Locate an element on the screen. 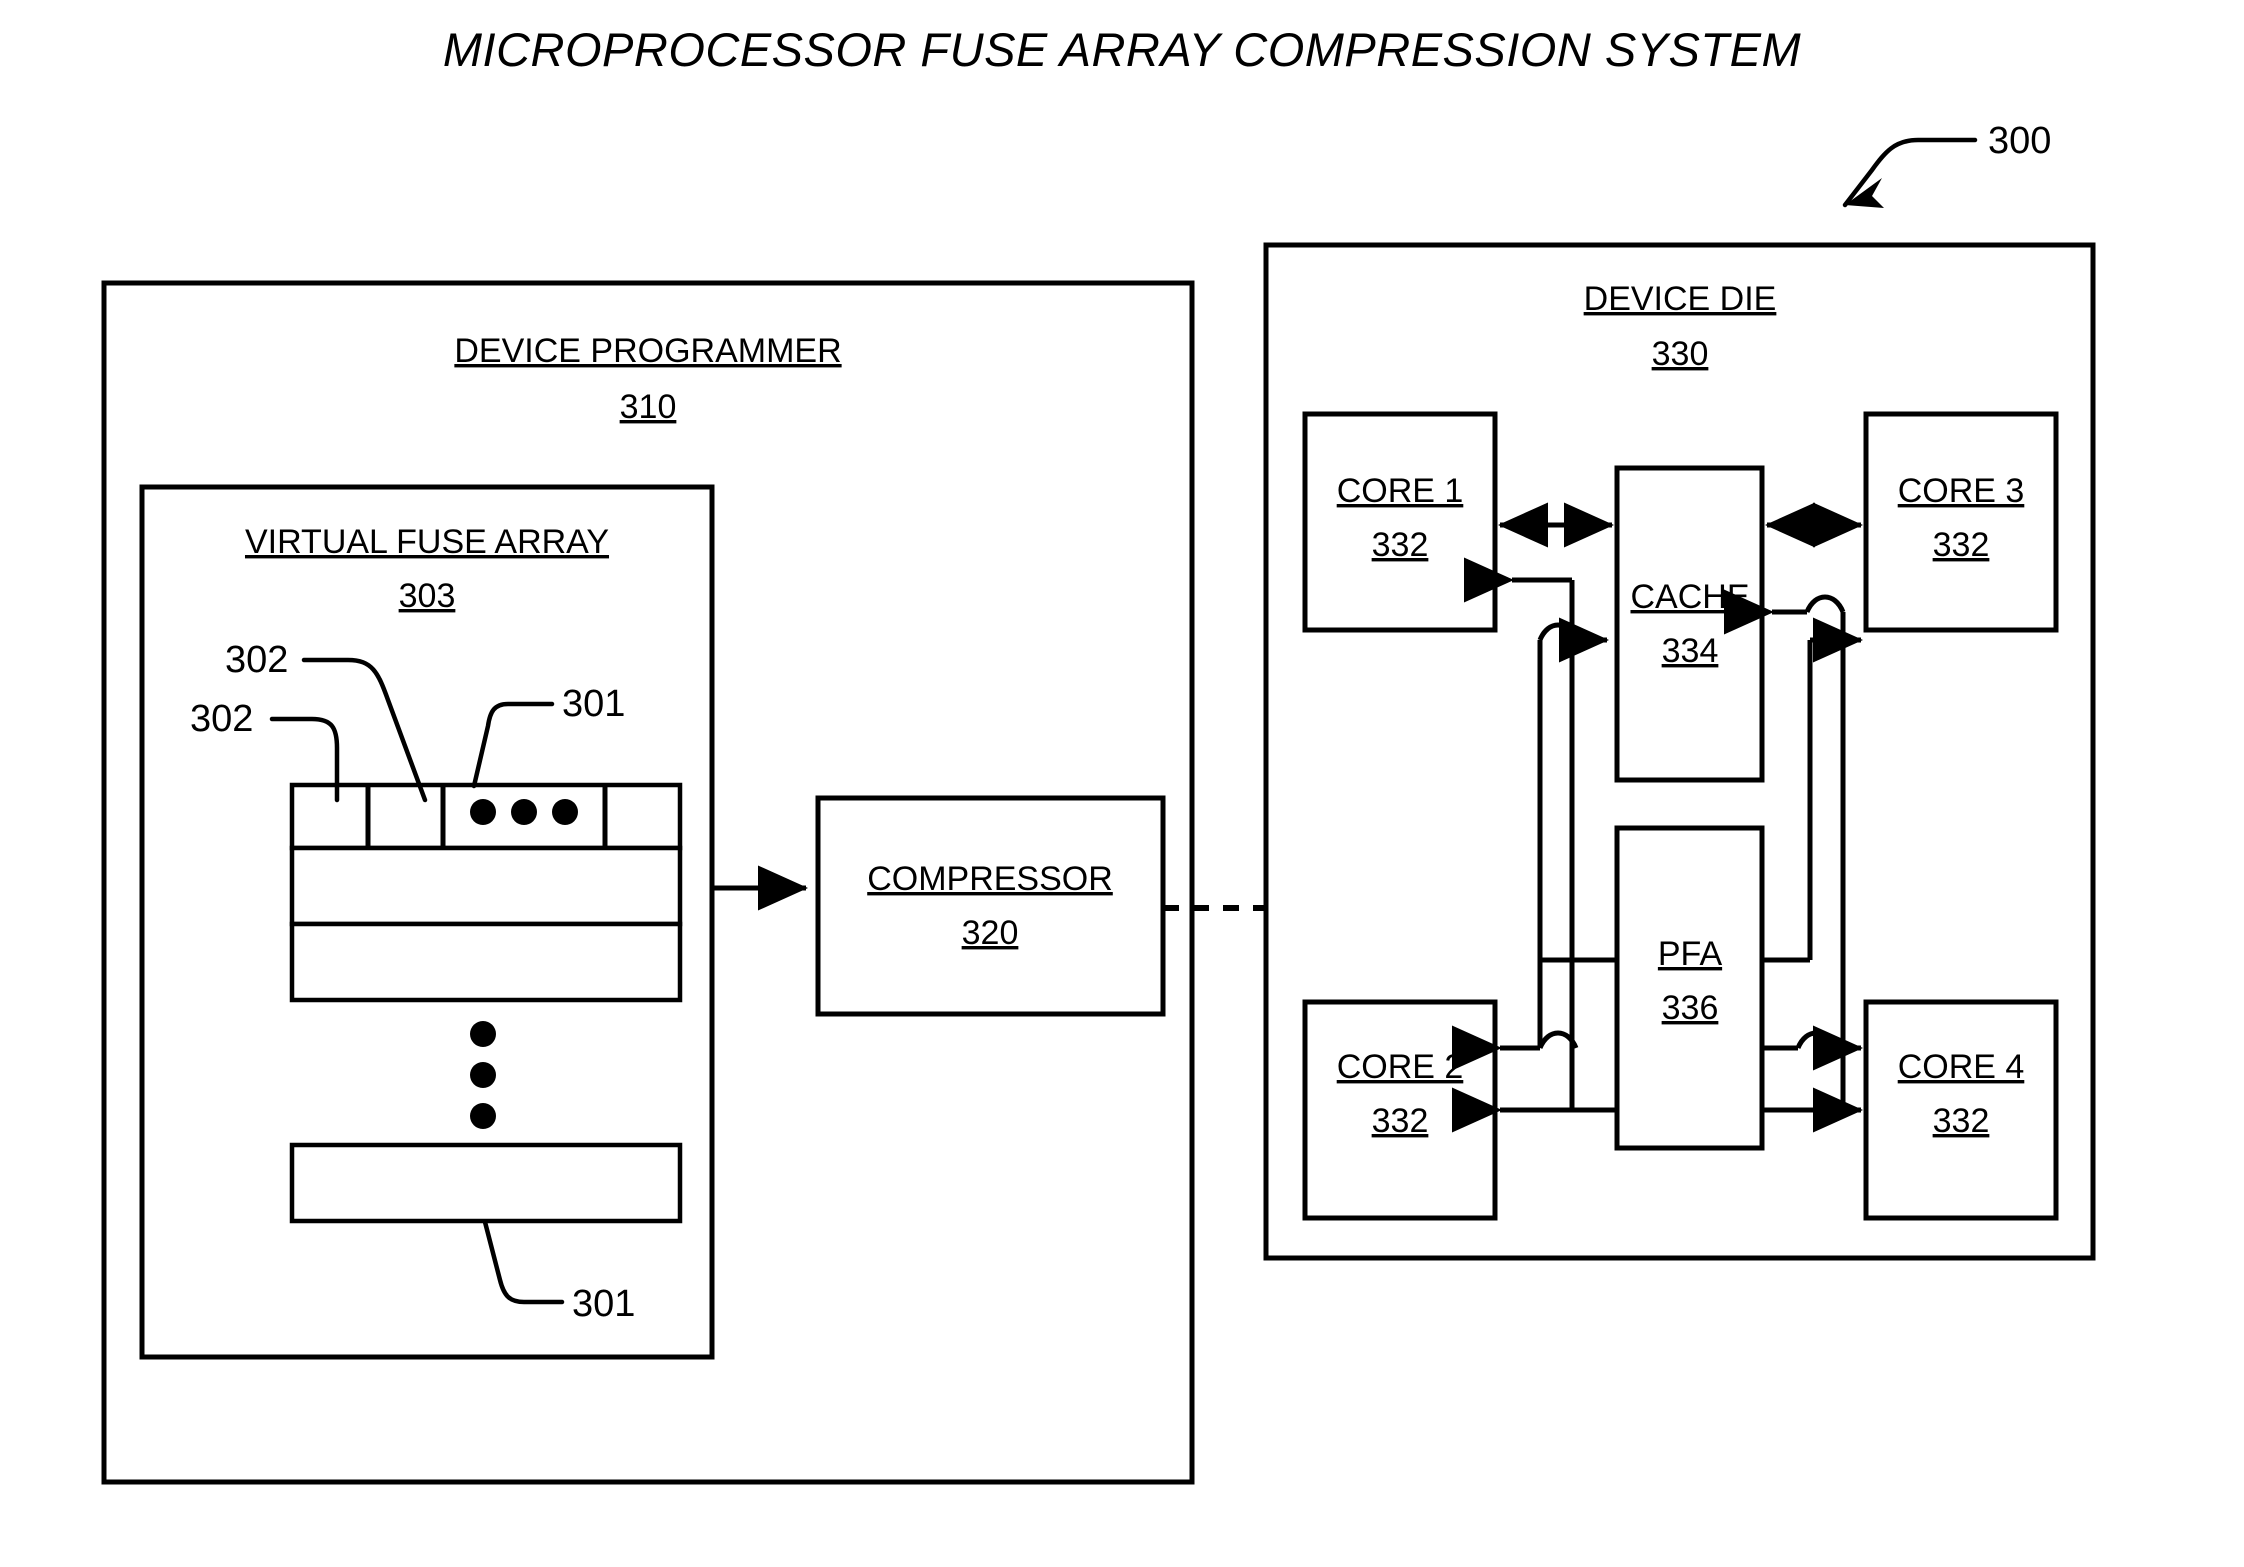 This screenshot has height=1567, width=2244. system-ref-leader is located at coordinates (1910, 172).